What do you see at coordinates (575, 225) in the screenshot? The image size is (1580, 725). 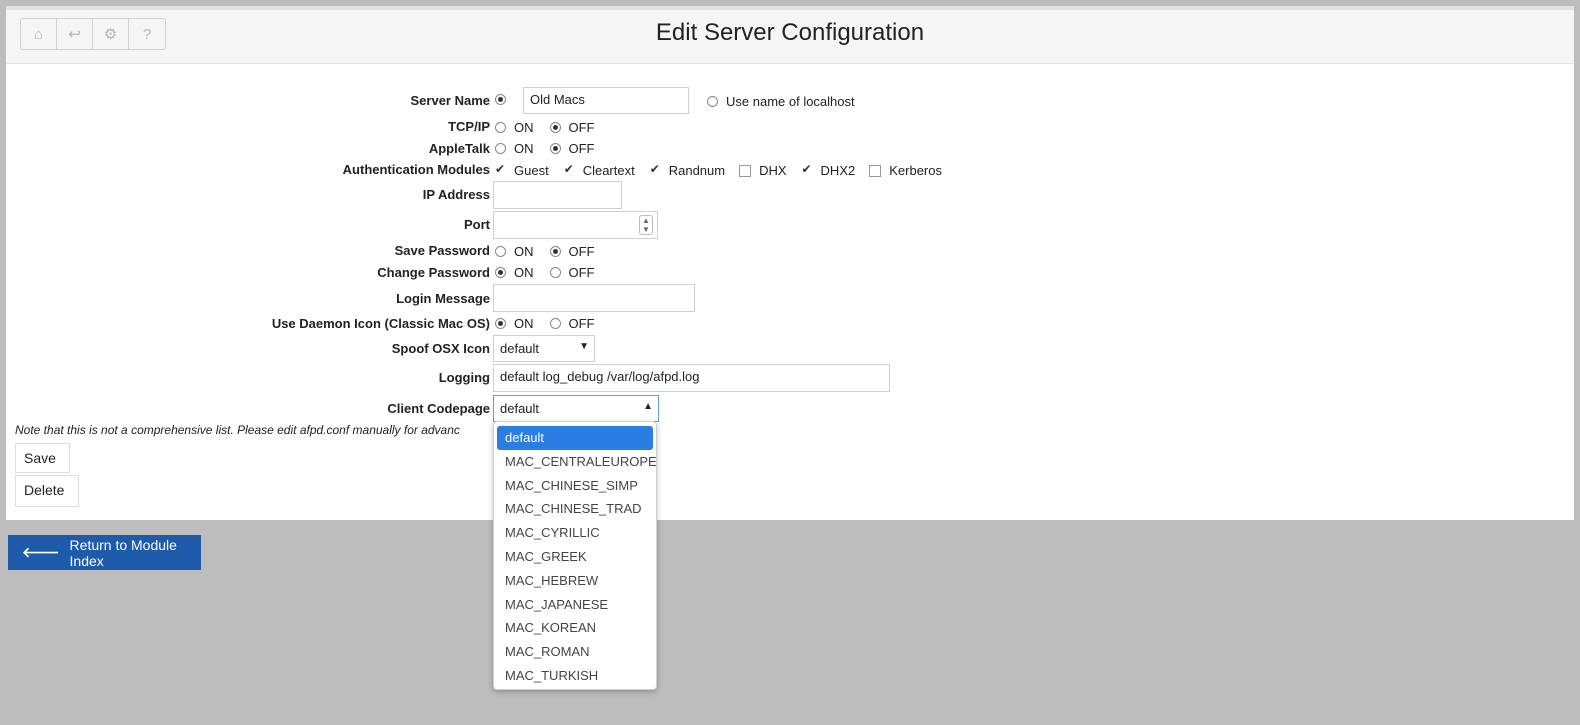 I see `port-input: ▲ ▼` at bounding box center [575, 225].